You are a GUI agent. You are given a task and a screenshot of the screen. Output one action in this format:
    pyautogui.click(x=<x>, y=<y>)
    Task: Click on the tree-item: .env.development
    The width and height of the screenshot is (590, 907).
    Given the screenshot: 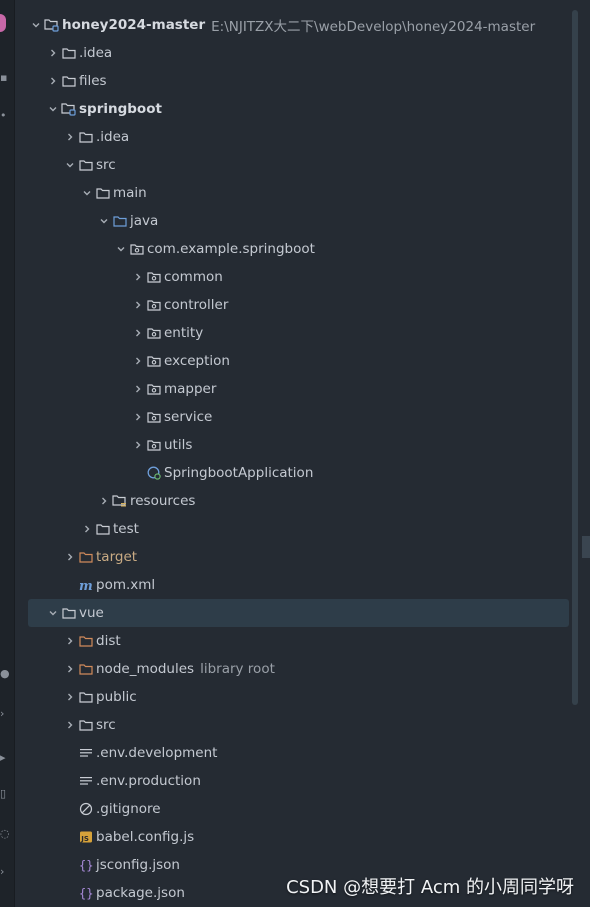 What is the action you would take?
    pyautogui.click(x=298, y=753)
    